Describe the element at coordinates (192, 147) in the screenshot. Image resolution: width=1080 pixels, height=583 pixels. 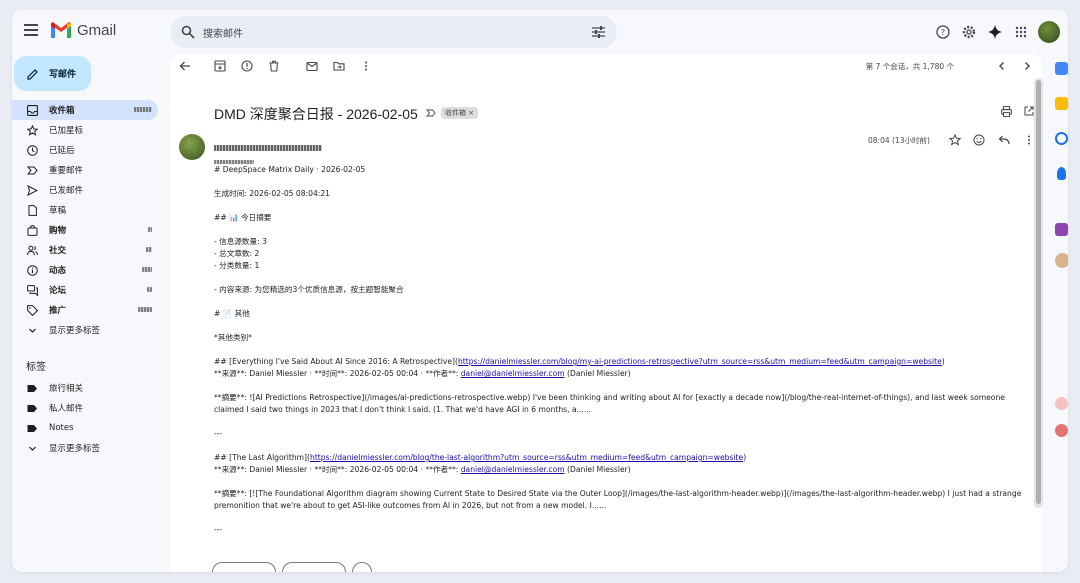
I see `sender-avatar` at that location.